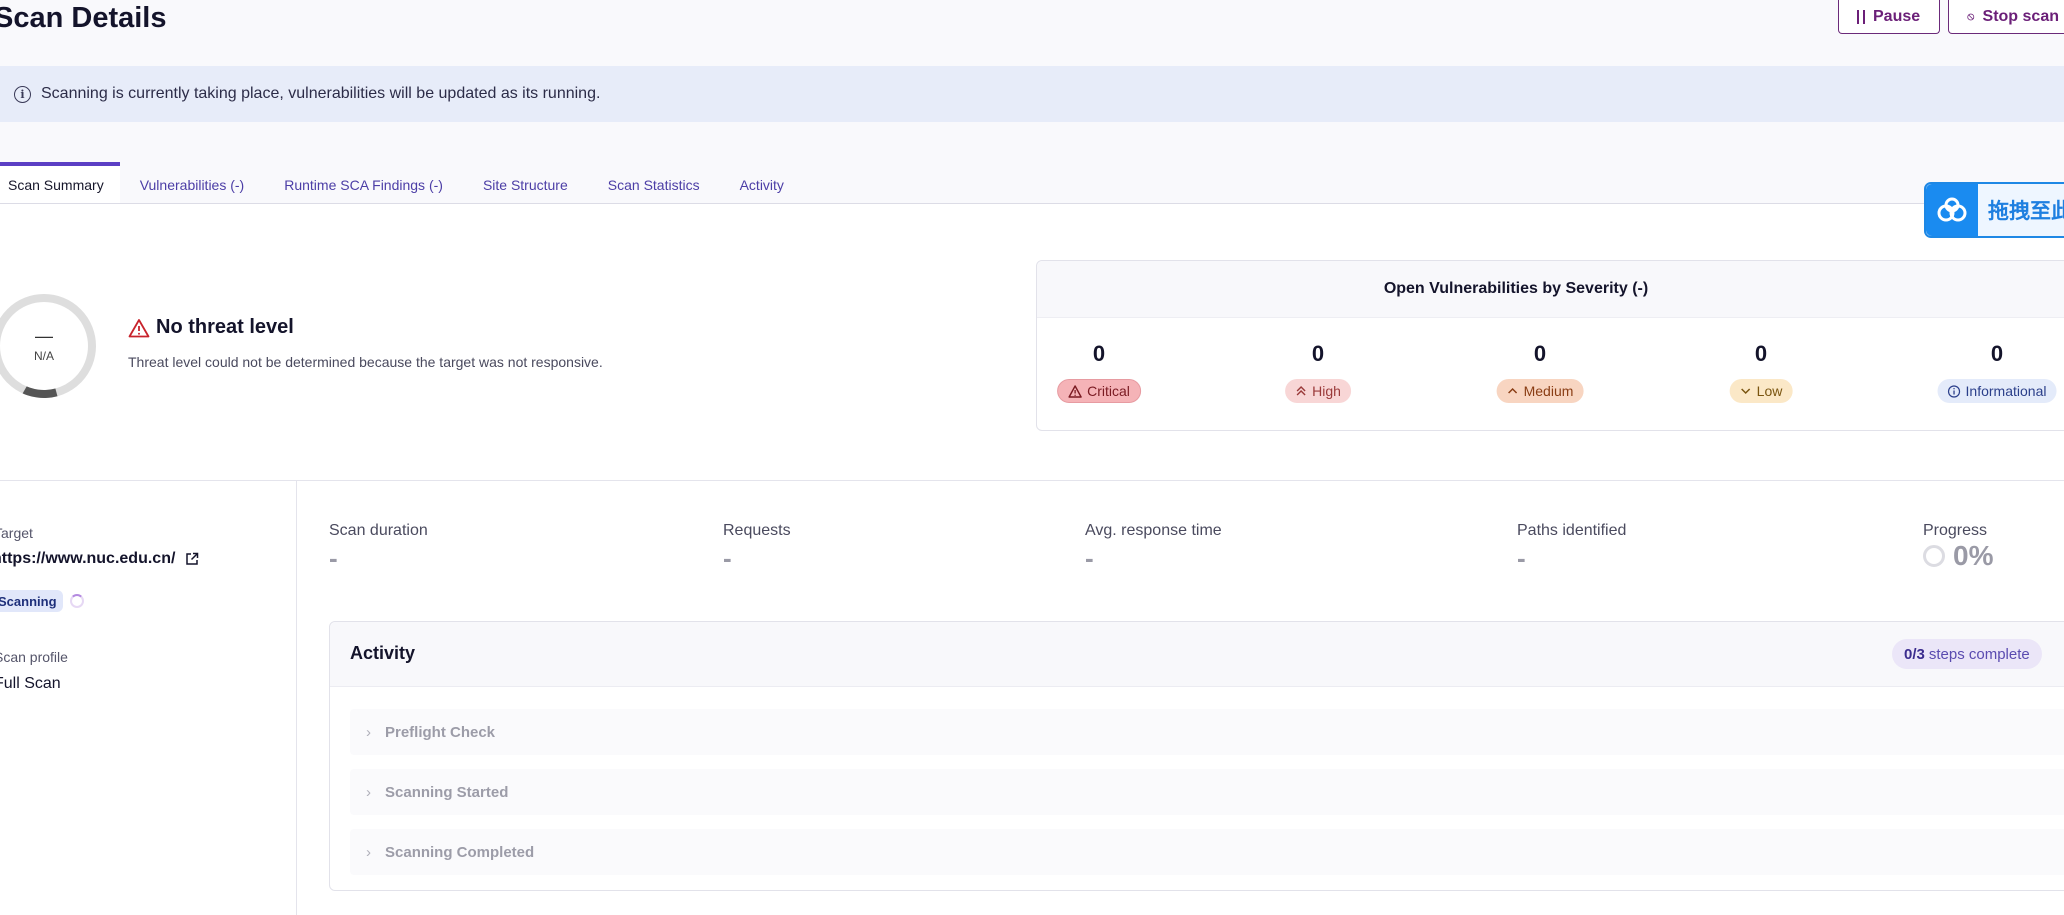 The image size is (2064, 915). I want to click on stop-scan-button: Stop scan, so click(2006, 17).